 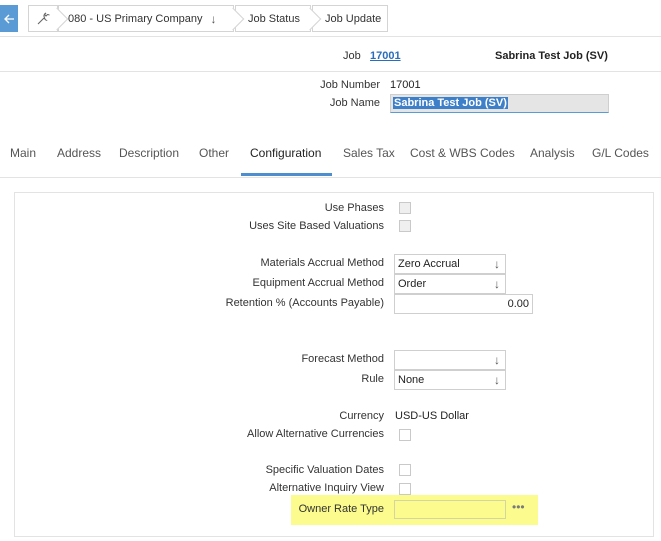 What do you see at coordinates (135, 18) in the screenshot?
I see `company-label: 080 - US Primary Company` at bounding box center [135, 18].